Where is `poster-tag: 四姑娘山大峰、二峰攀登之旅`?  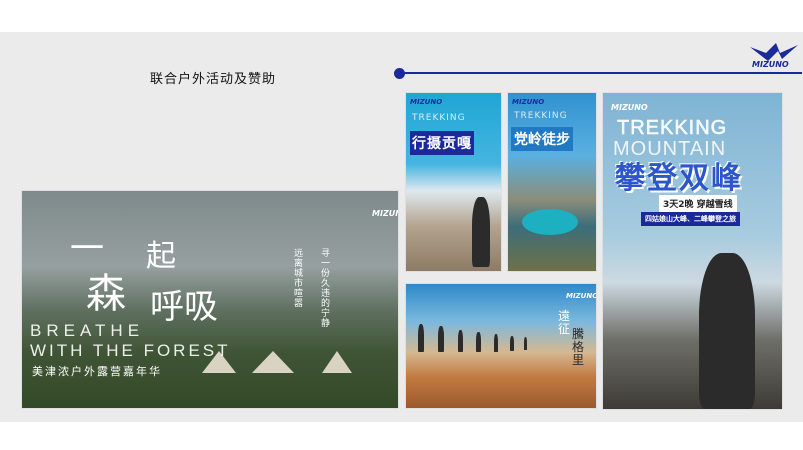
poster-tag: 四姑娘山大峰、二峰攀登之旅 is located at coordinates (690, 219).